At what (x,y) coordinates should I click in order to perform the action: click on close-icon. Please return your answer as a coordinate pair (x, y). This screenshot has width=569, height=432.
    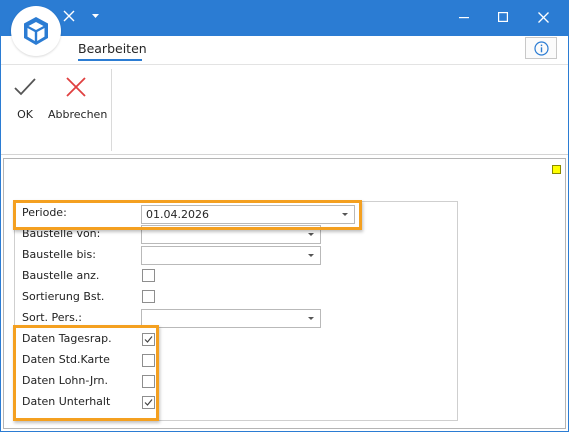
    Looking at the image, I should click on (543, 17).